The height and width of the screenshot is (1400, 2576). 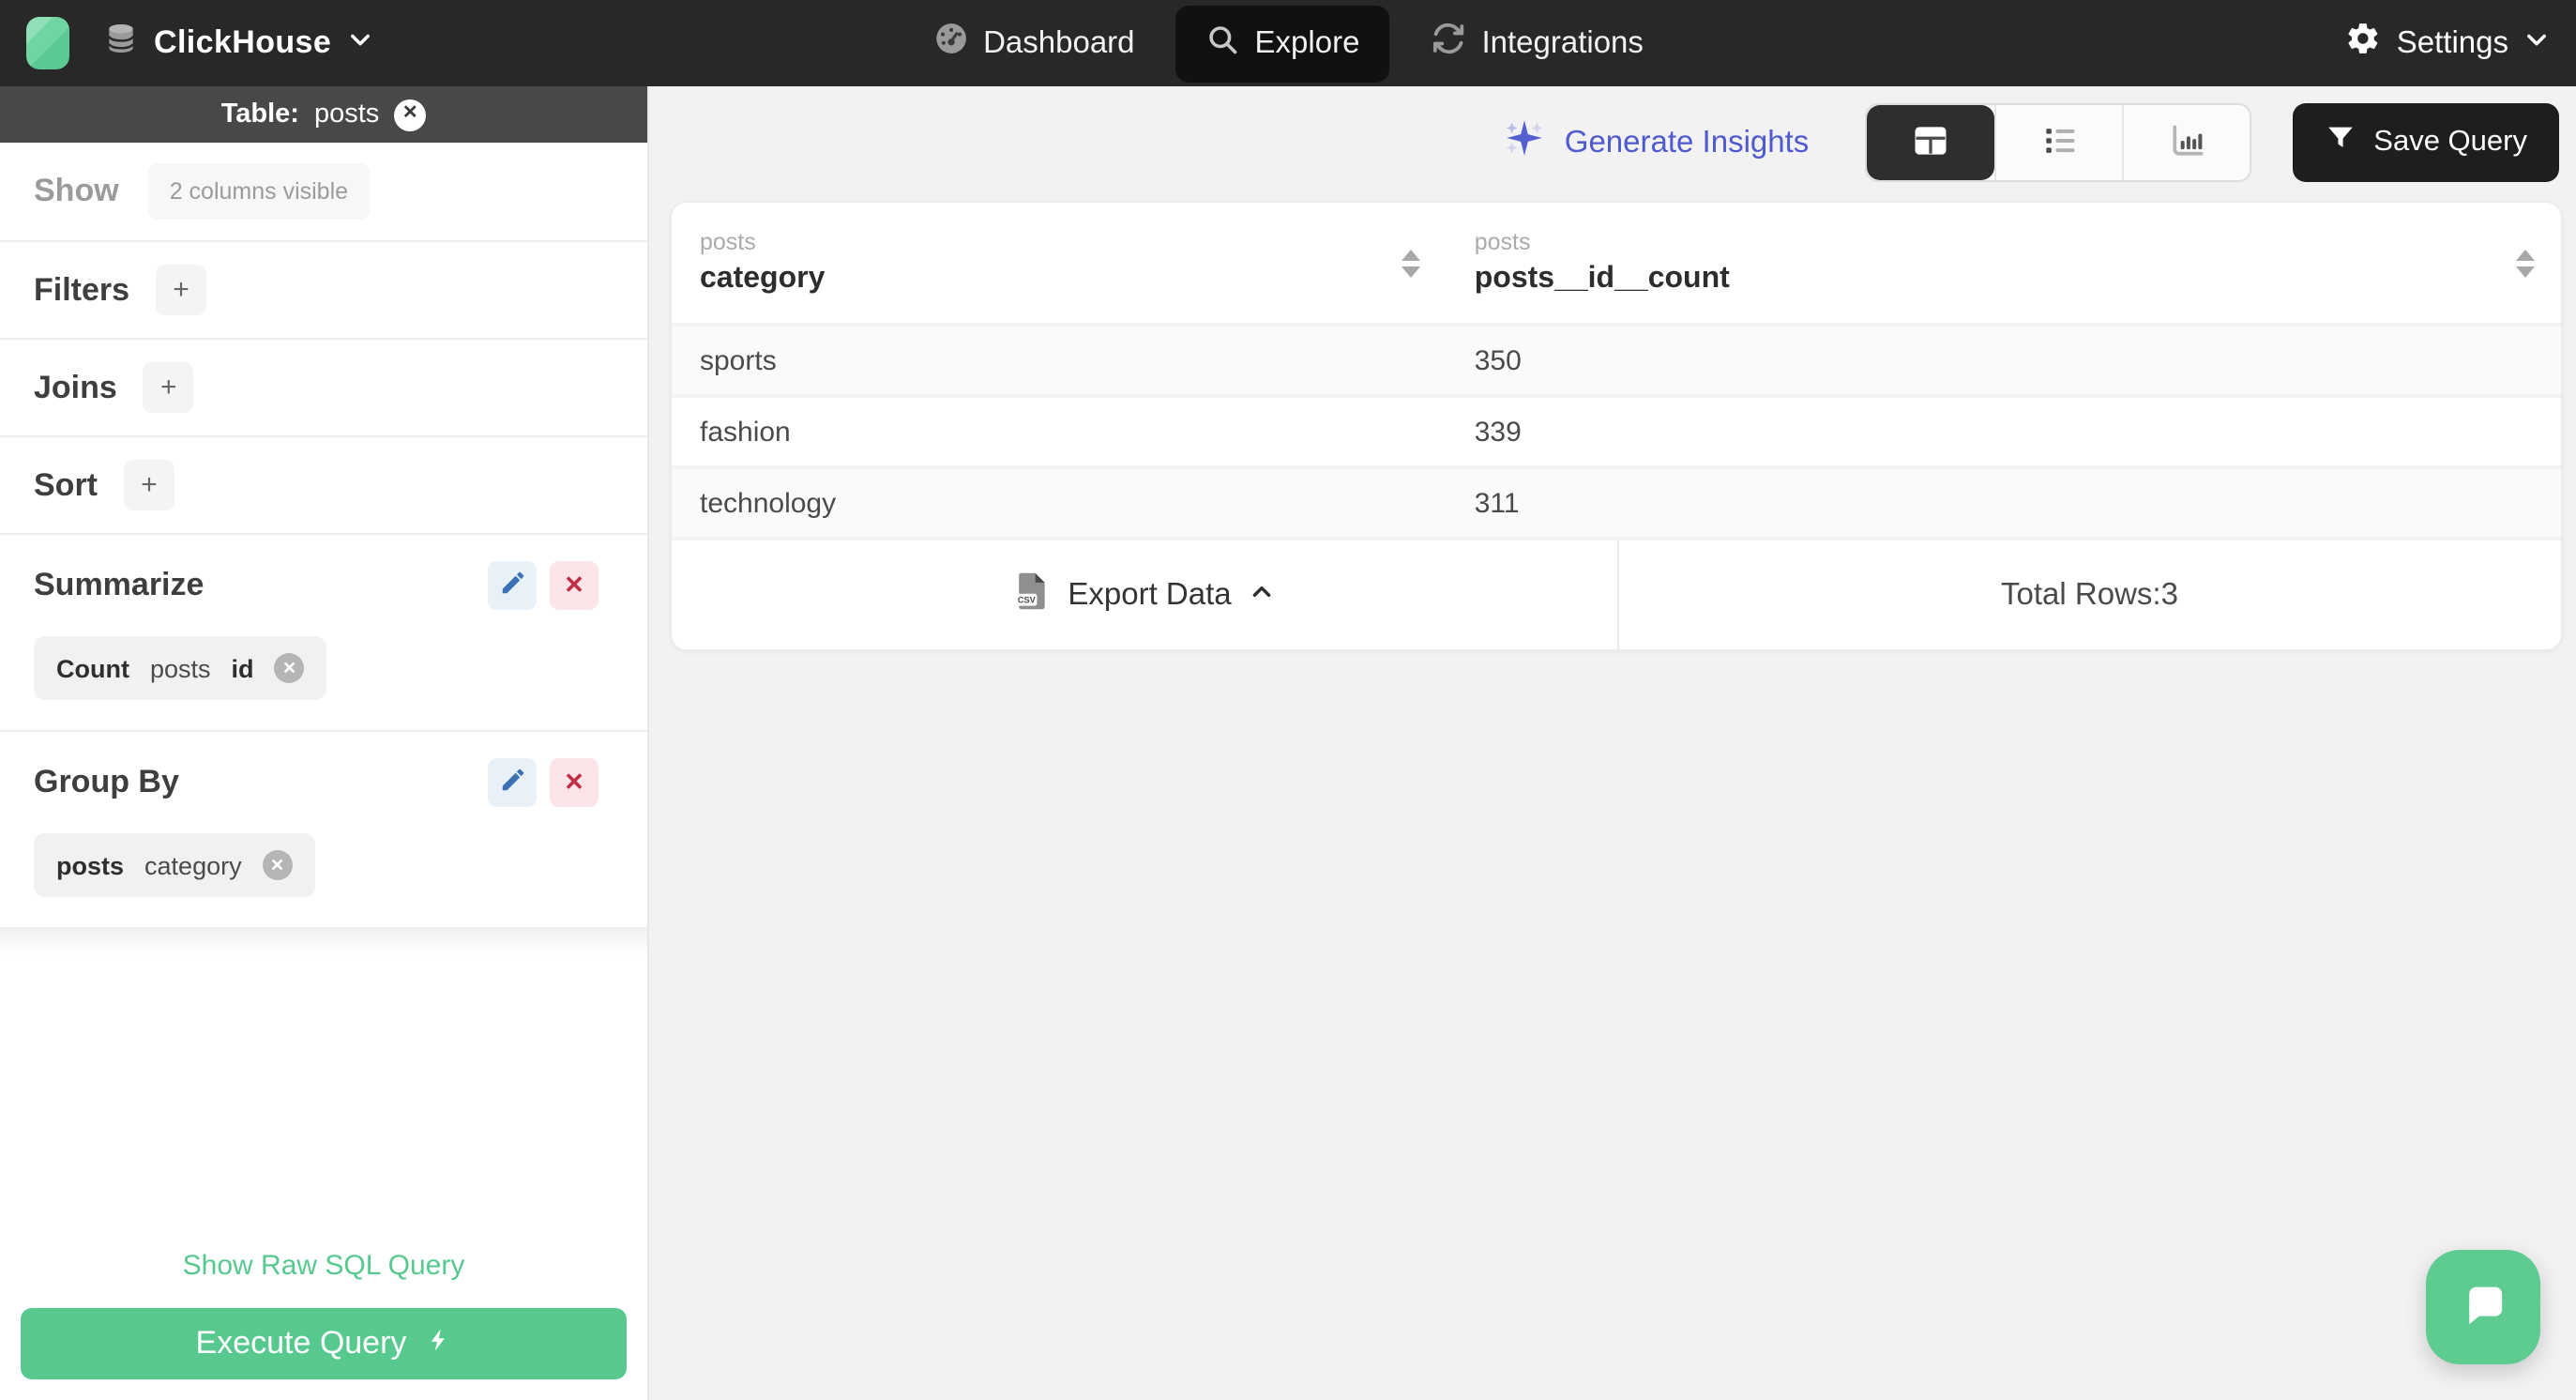 What do you see at coordinates (323, 633) in the screenshot?
I see `summarize-section: Summarize ✕ Count posts id ✕` at bounding box center [323, 633].